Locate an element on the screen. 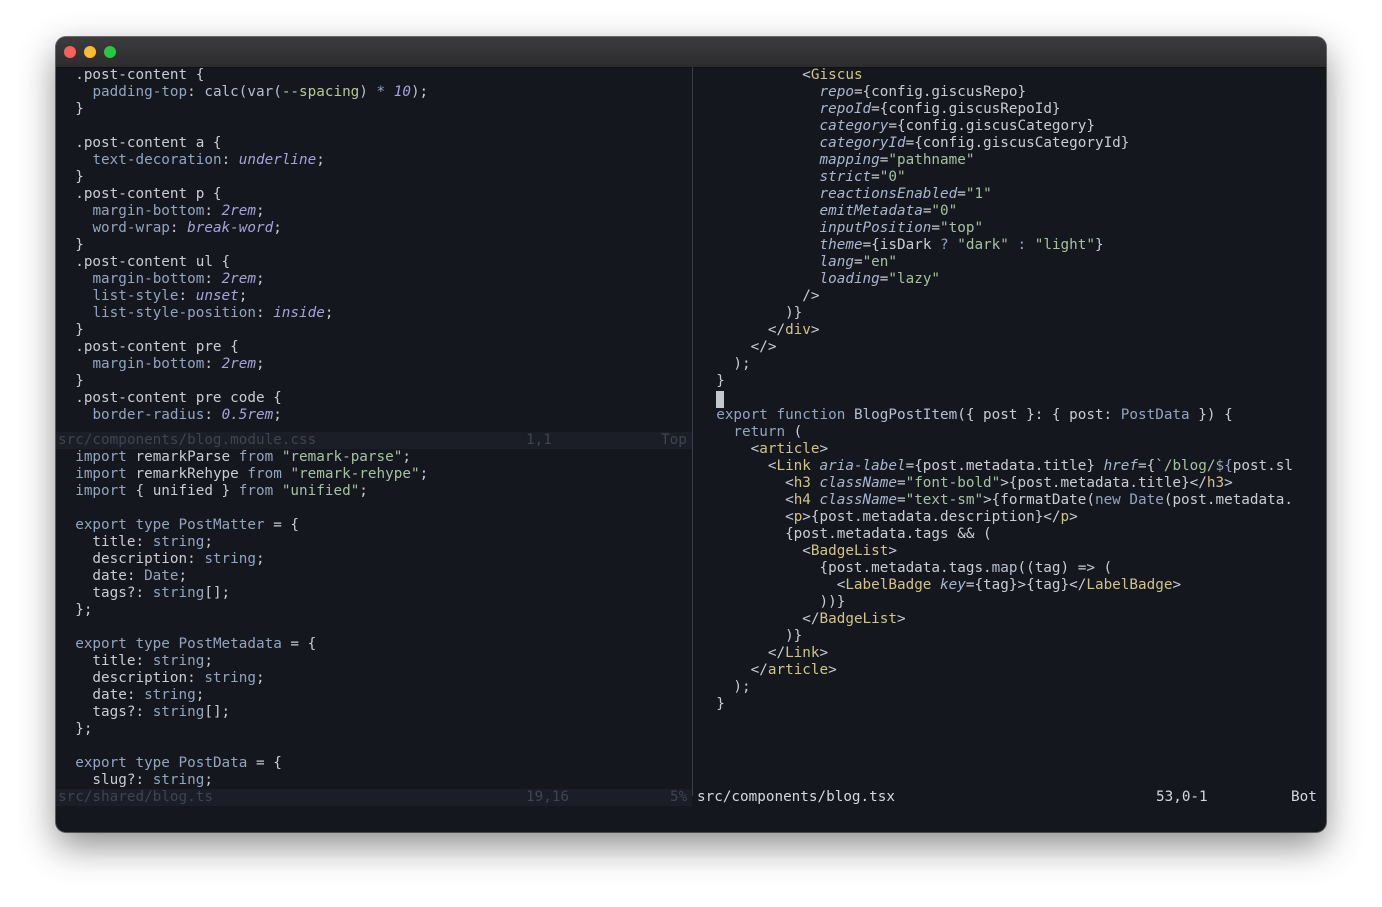  code-line: )} is located at coordinates (750, 636).